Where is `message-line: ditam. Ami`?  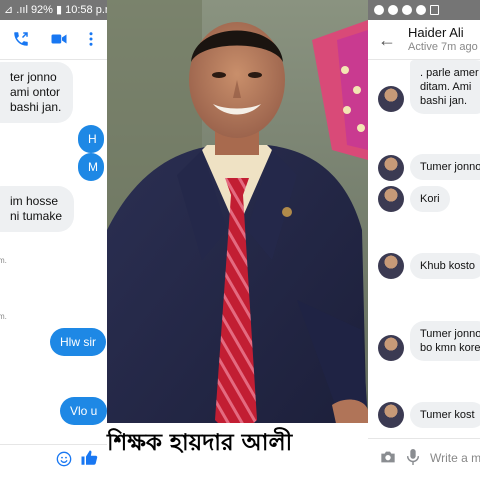 message-line: ditam. Ami is located at coordinates (446, 87).